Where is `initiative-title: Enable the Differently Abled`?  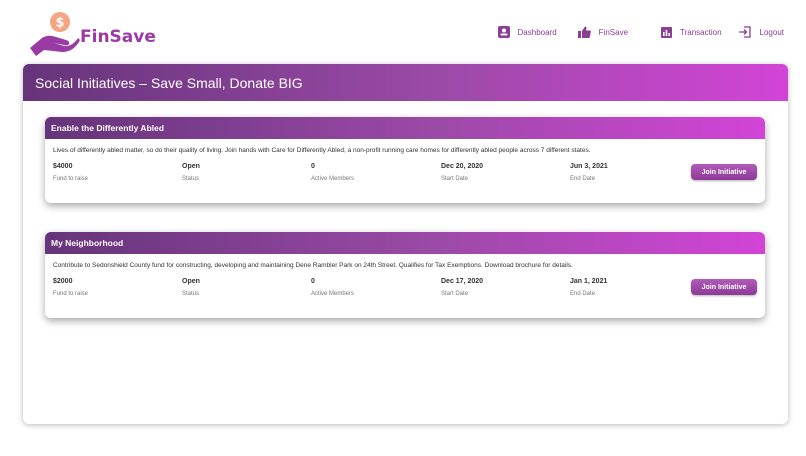
initiative-title: Enable the Differently Abled is located at coordinates (108, 128).